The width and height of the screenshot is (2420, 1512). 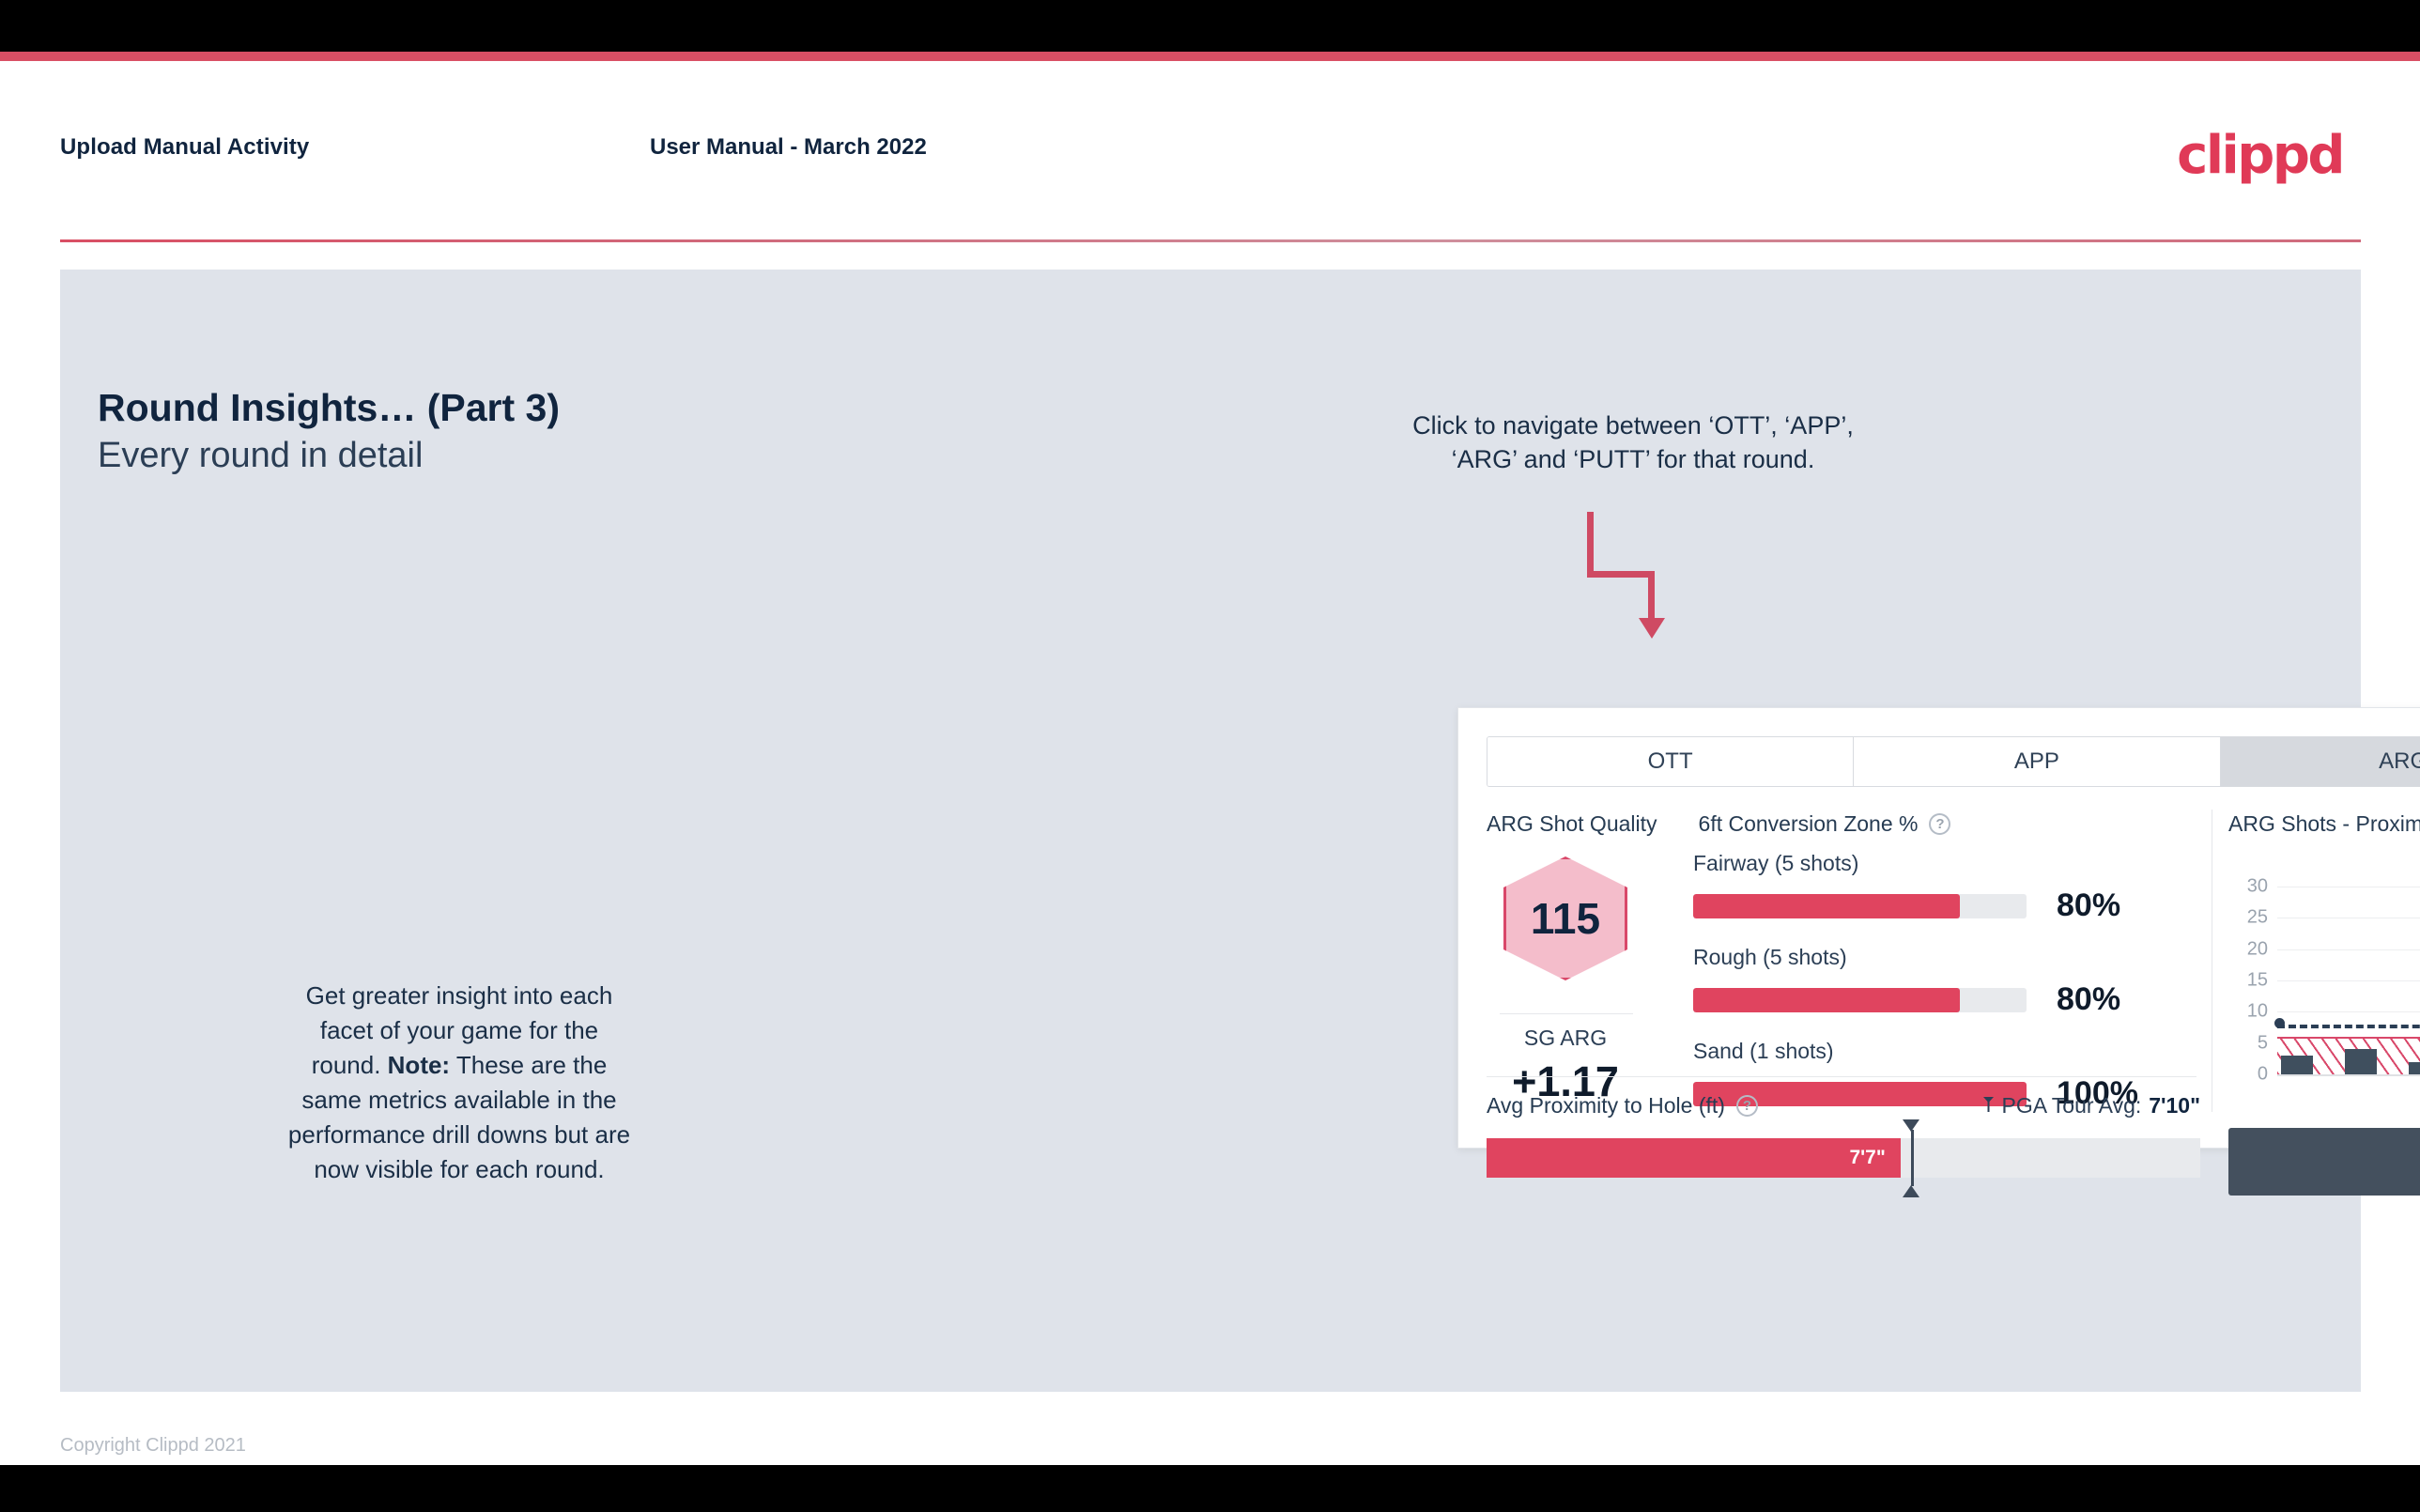 I want to click on pga-tour-average-value: 7'10", so click(x=2174, y=1105).